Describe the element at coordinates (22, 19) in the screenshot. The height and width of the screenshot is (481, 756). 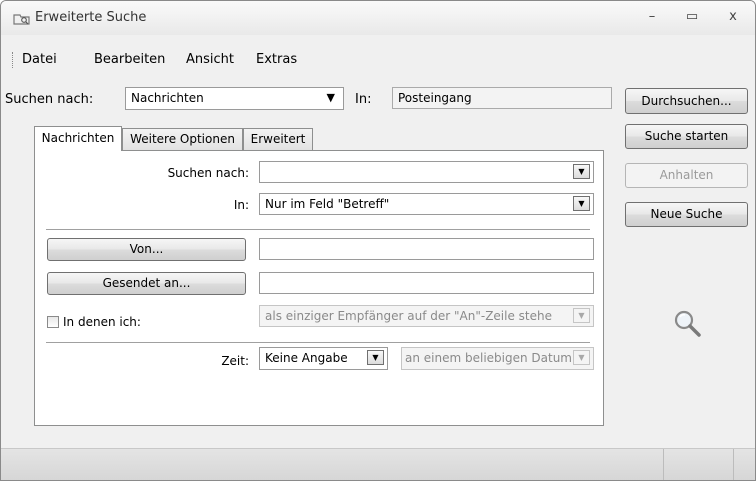
I see `search-folder-icon` at that location.